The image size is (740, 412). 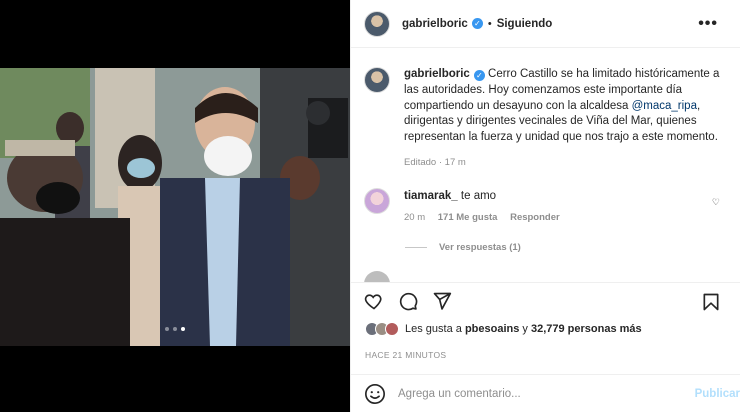 I want to click on commenter-username: tiamarak_, so click(x=431, y=196).